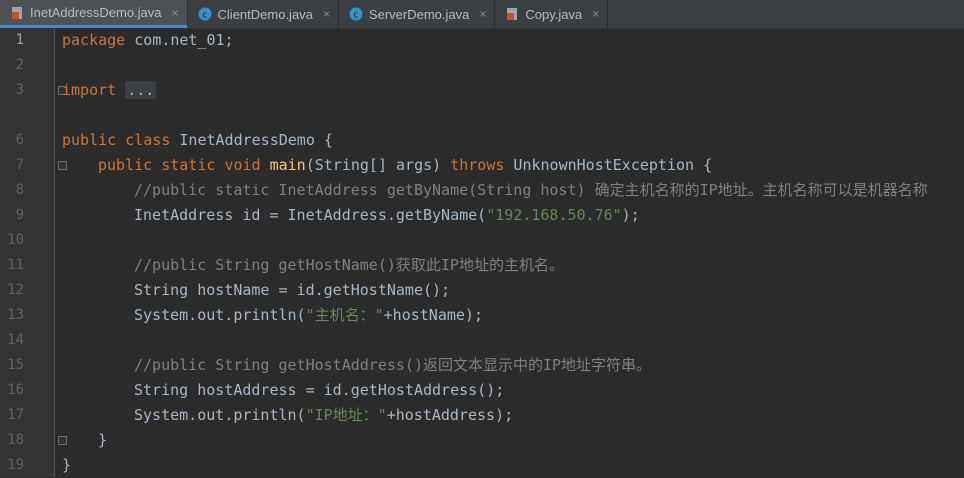 The height and width of the screenshot is (478, 964). Describe the element at coordinates (148, 140) in the screenshot. I see `keyword: class` at that location.